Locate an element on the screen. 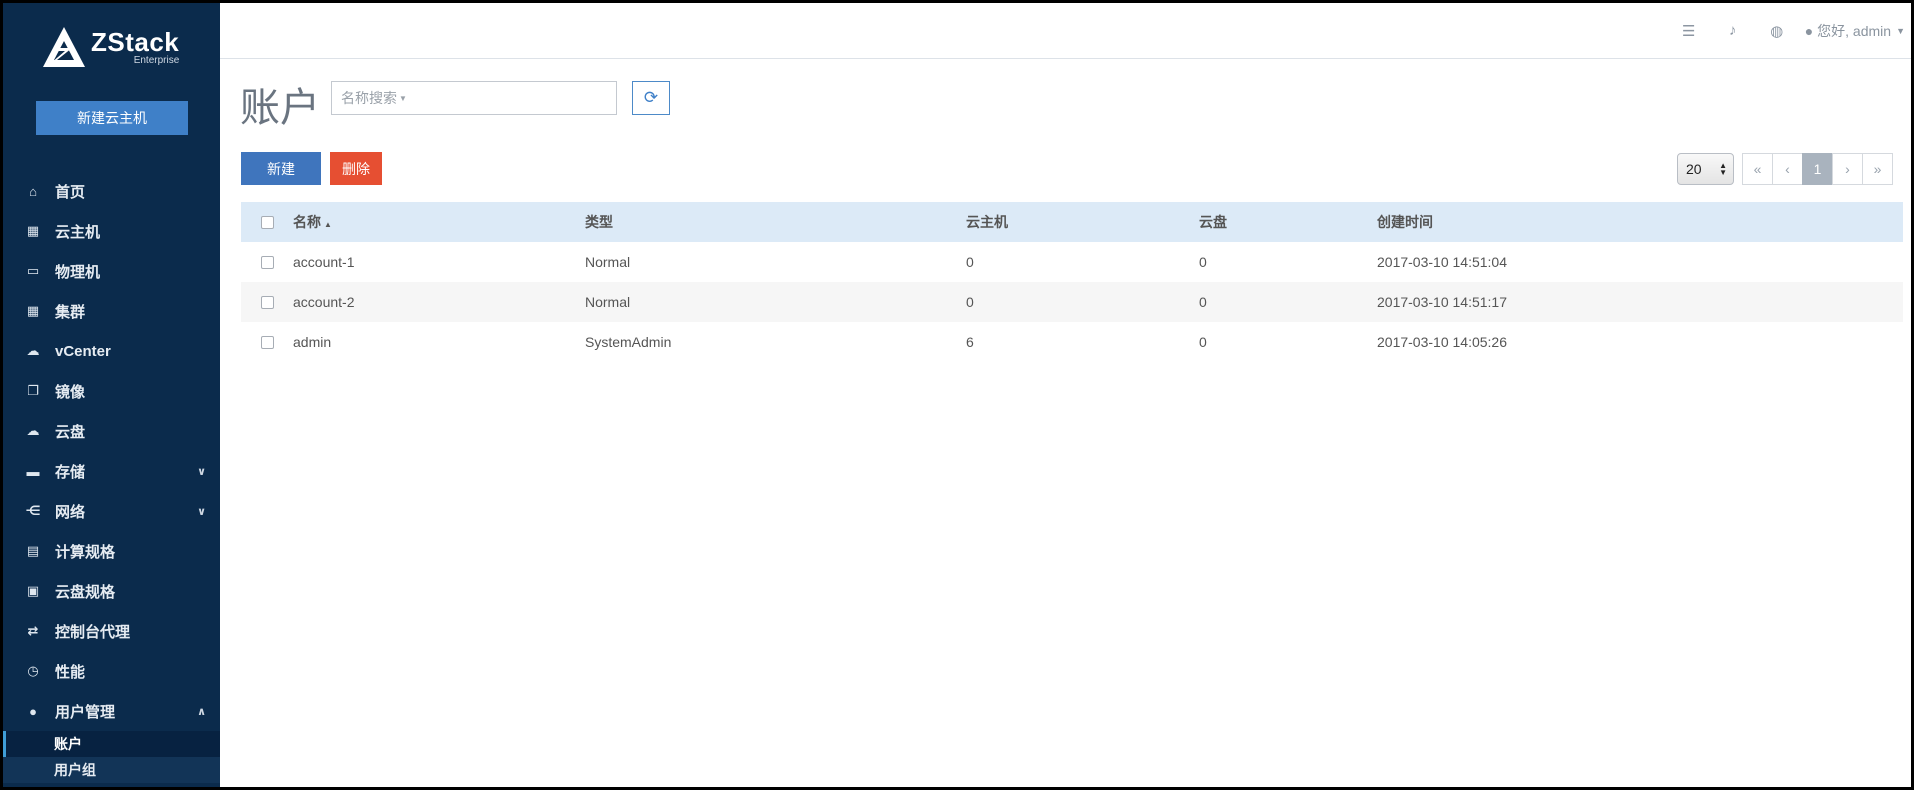 The image size is (1914, 790). sort-asc-icon: ▲ is located at coordinates (328, 224).